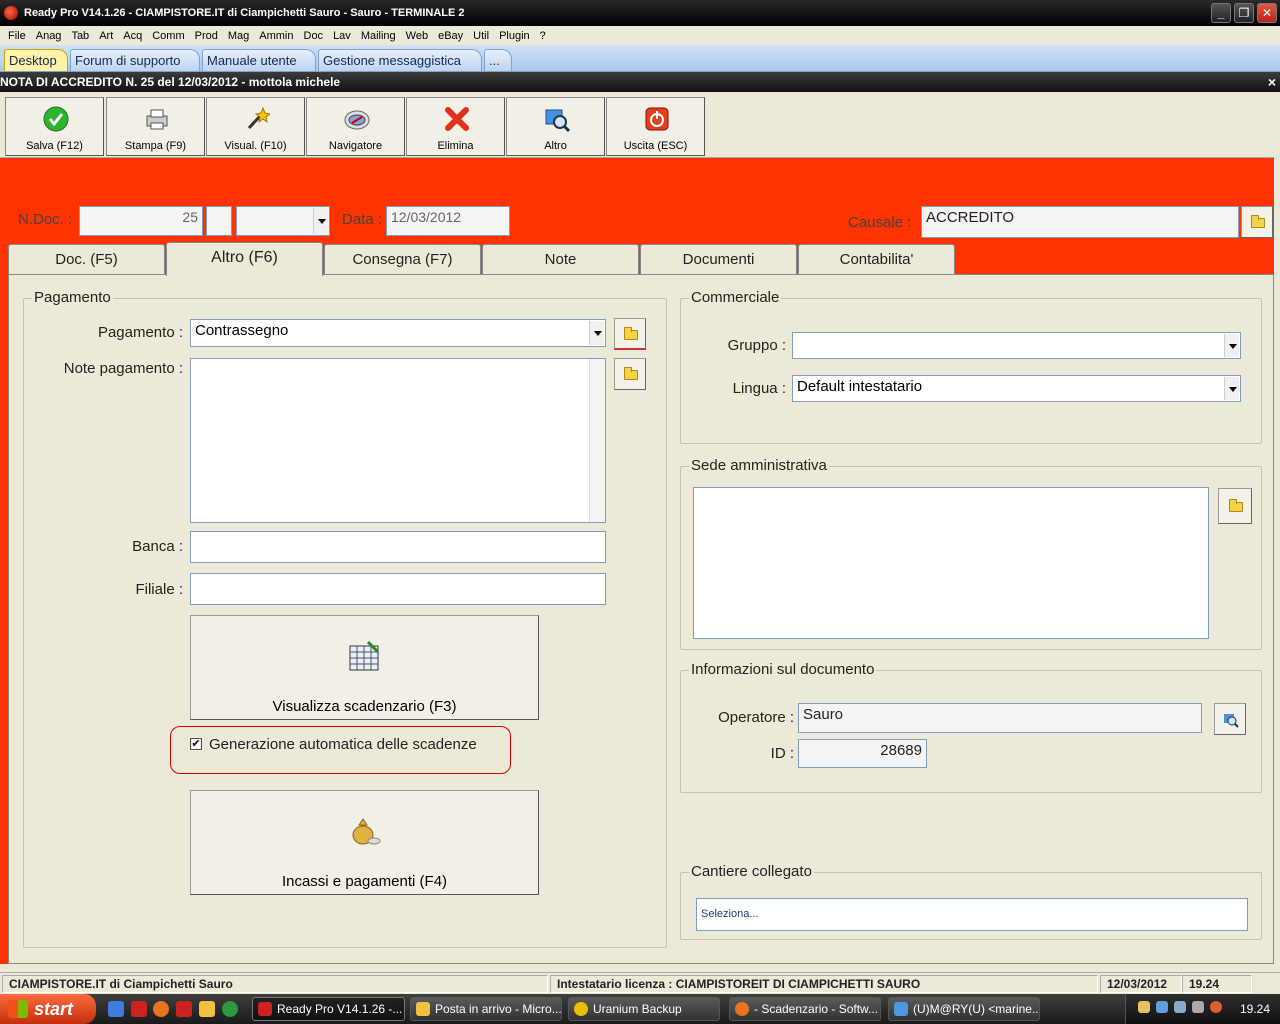 The width and height of the screenshot is (1280, 1024). I want to click on note-pagamento-textarea, so click(398, 440).